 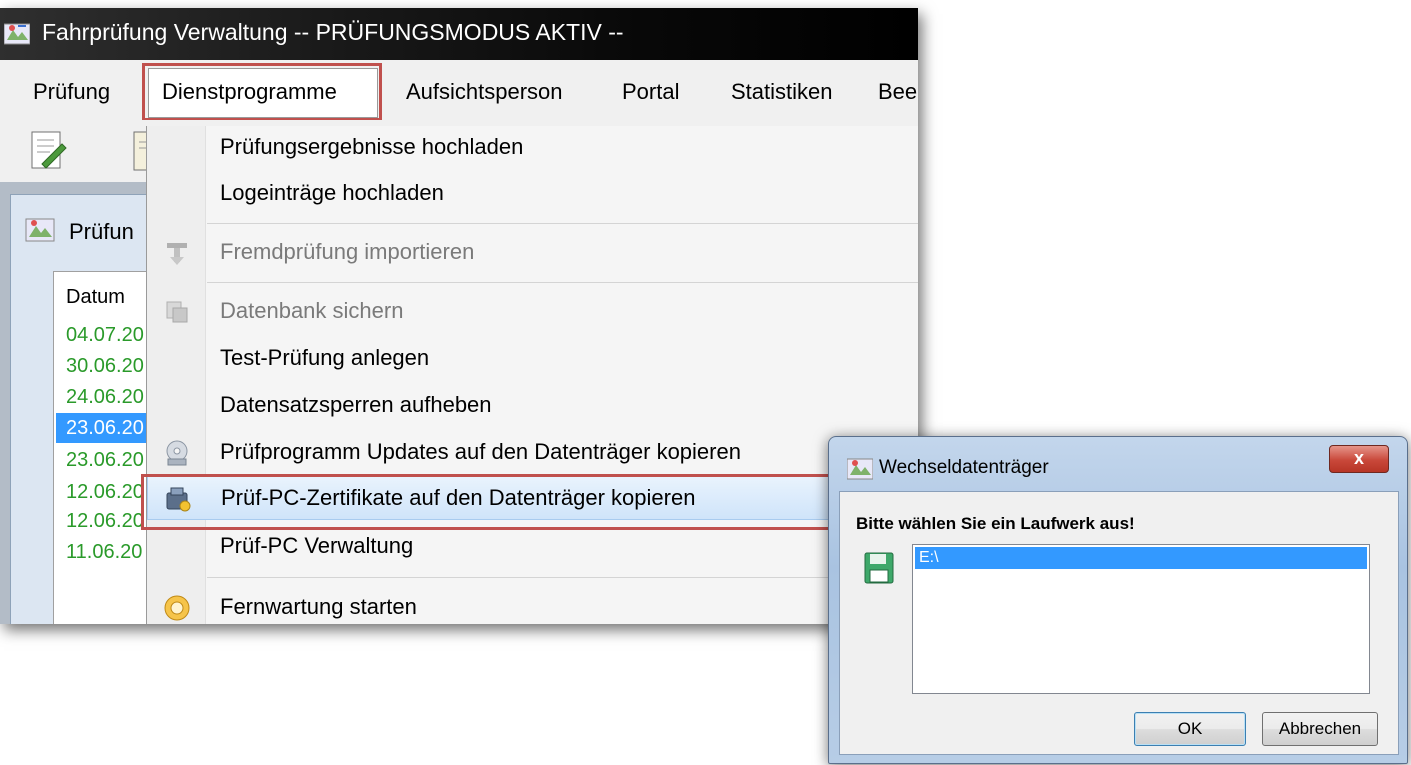 I want to click on remote-support-icon, so click(x=177, y=608).